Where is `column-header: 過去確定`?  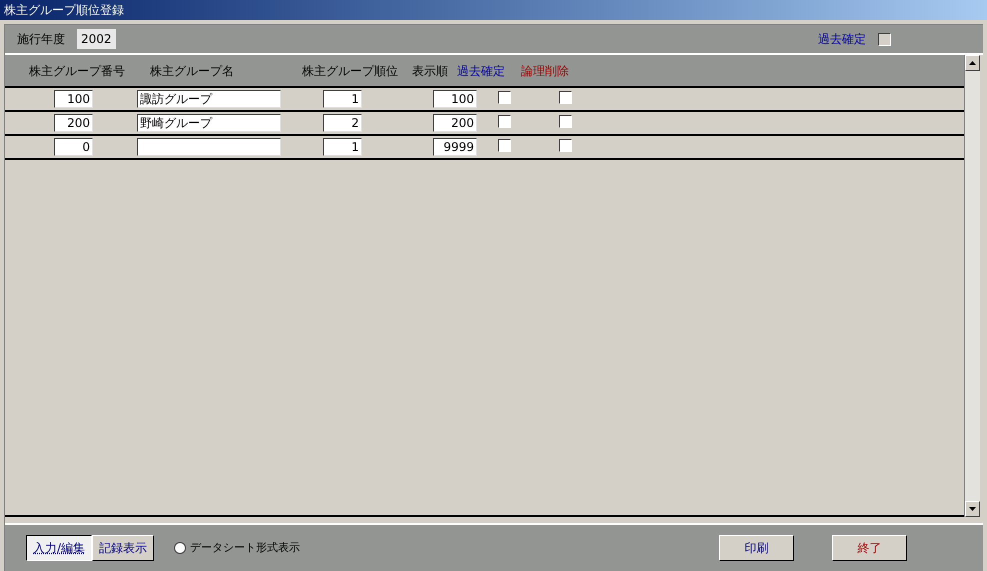
column-header: 過去確定 is located at coordinates (481, 71).